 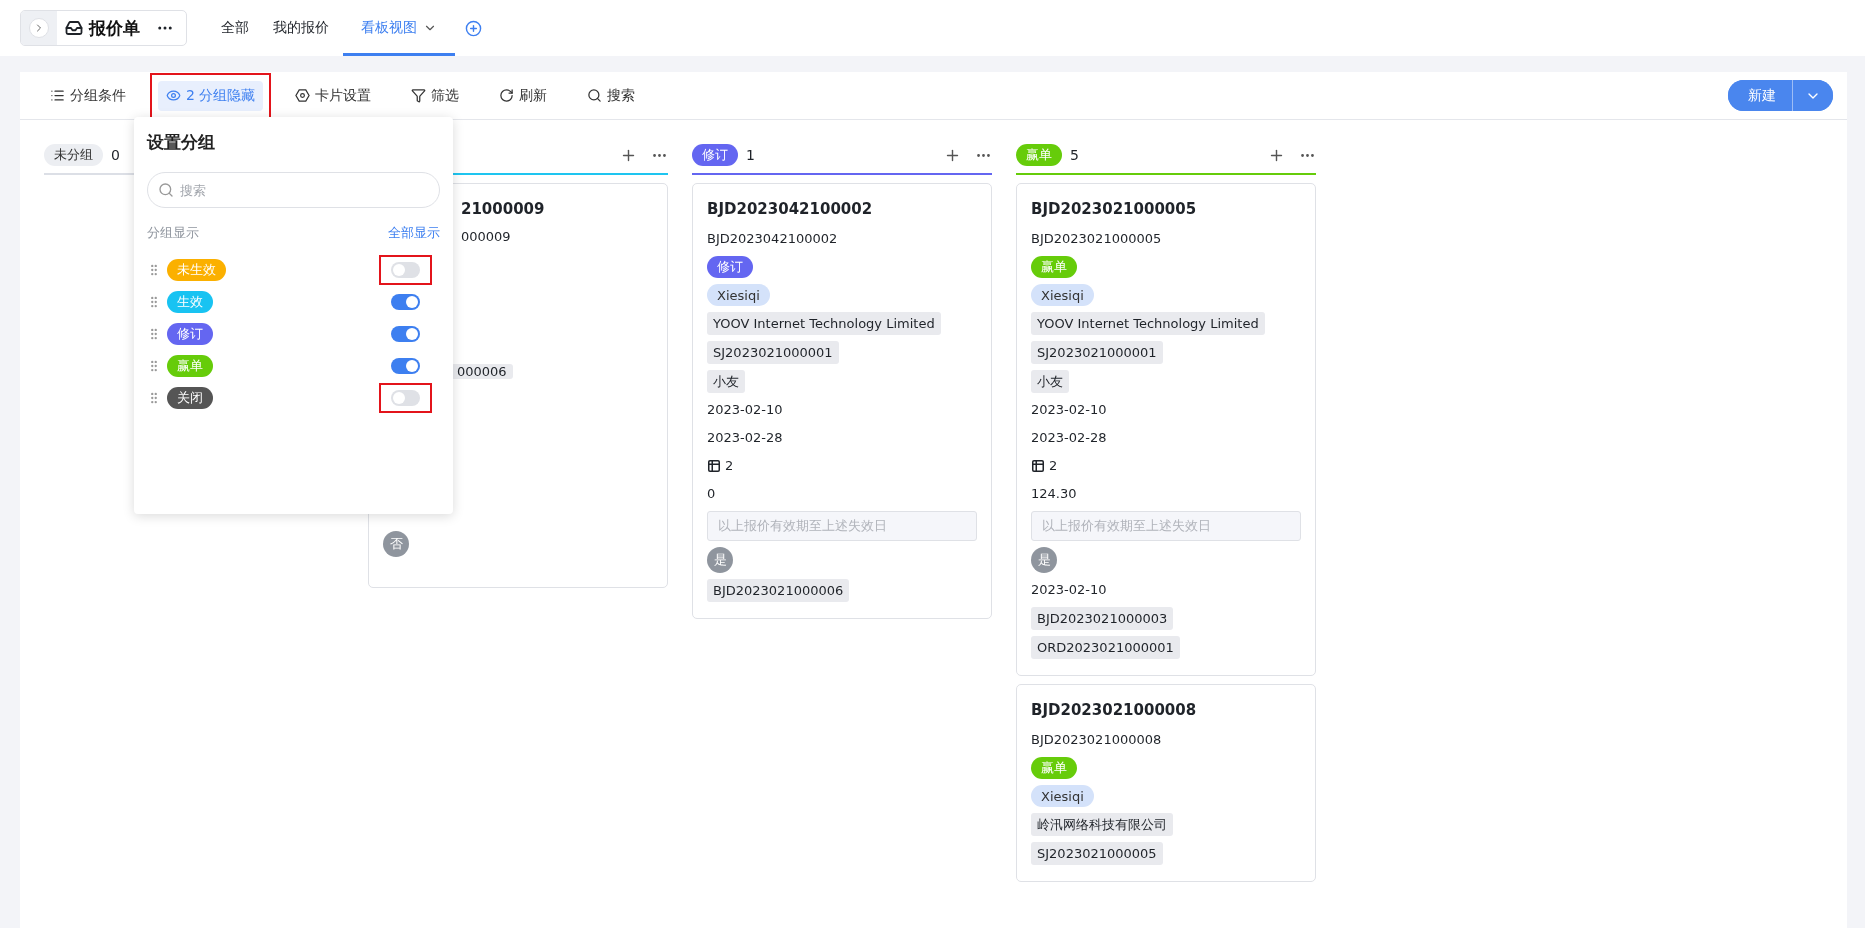 I want to click on inbox-icon, so click(x=74, y=28).